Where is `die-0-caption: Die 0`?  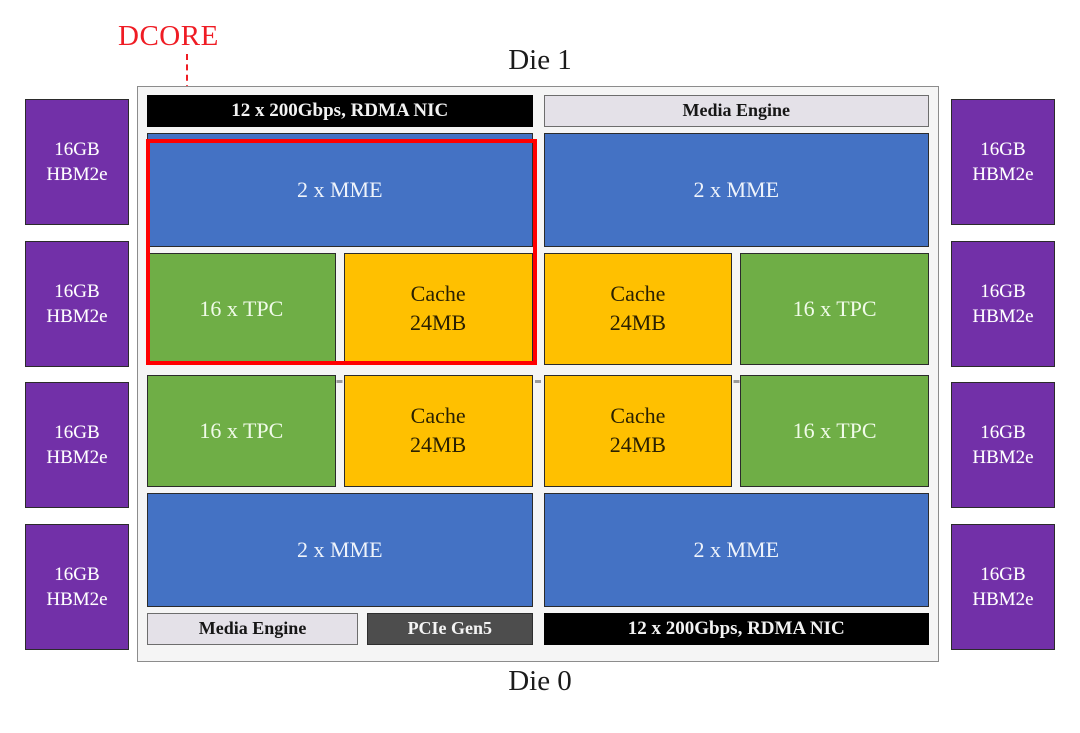 die-0-caption: Die 0 is located at coordinates (540, 681).